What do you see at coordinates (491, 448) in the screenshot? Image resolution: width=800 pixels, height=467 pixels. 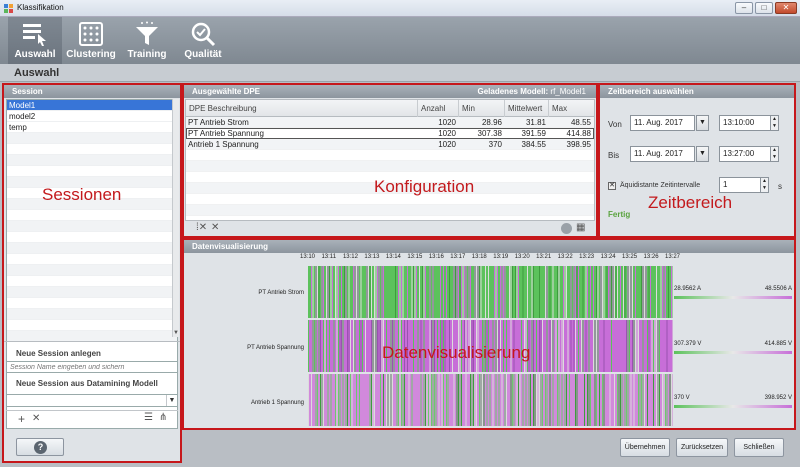 I see `footer: Übernehmen Zurücksetzen Schließen` at bounding box center [491, 448].